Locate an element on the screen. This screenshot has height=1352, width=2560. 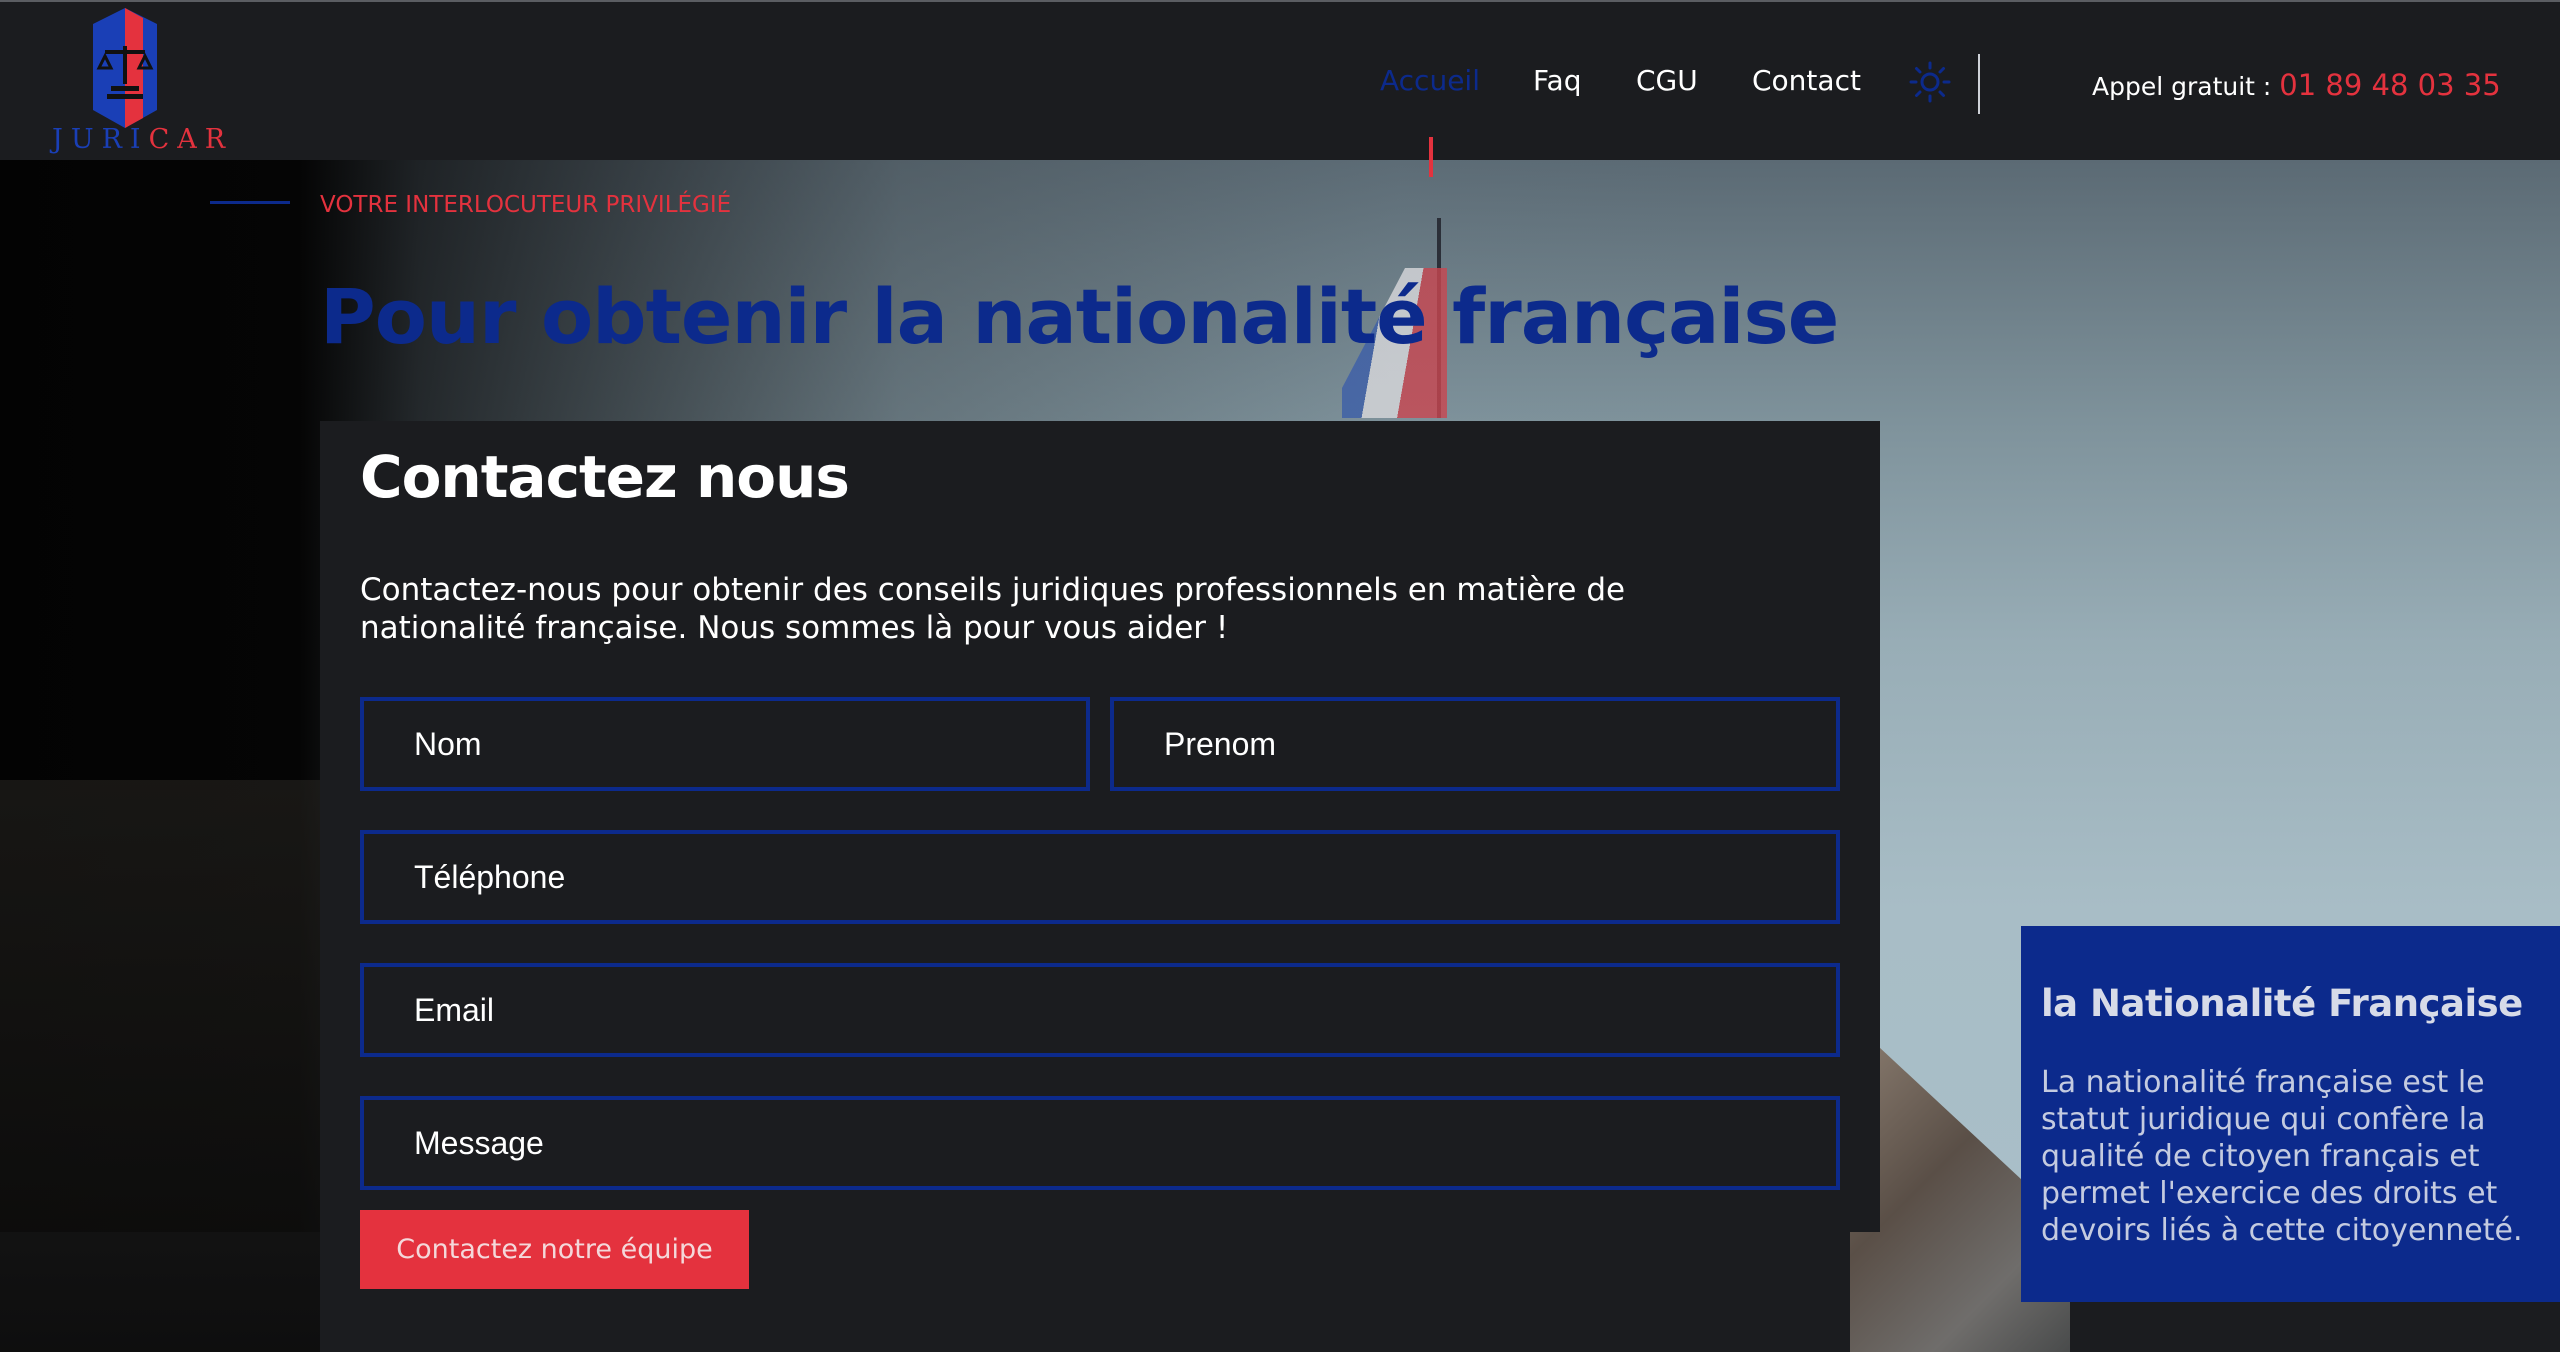
contact-title: Contactez nous is located at coordinates (605, 477).